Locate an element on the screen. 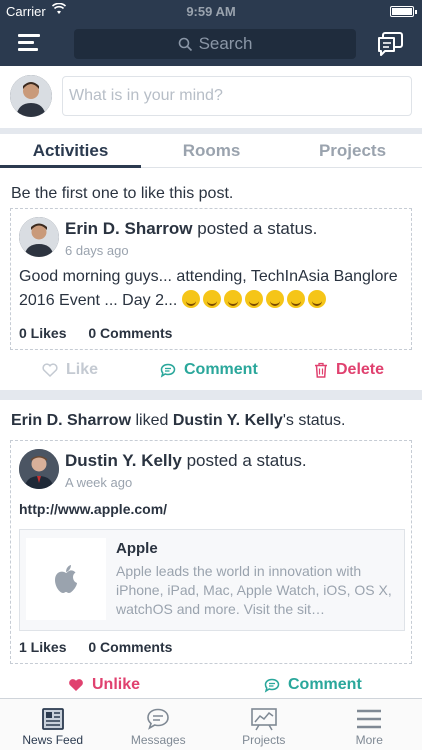 The width and height of the screenshot is (422, 751). apple-logo-icon is located at coordinates (66, 579).